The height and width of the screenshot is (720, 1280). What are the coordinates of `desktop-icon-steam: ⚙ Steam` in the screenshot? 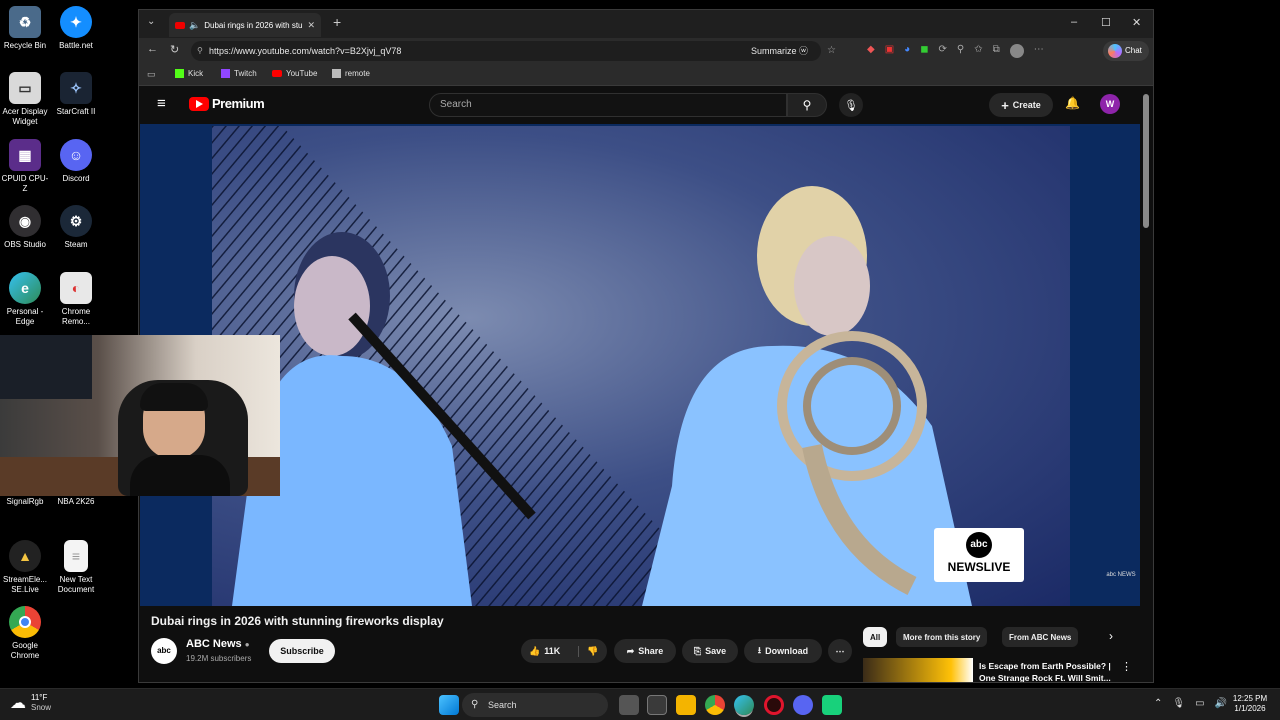 It's located at (76, 227).